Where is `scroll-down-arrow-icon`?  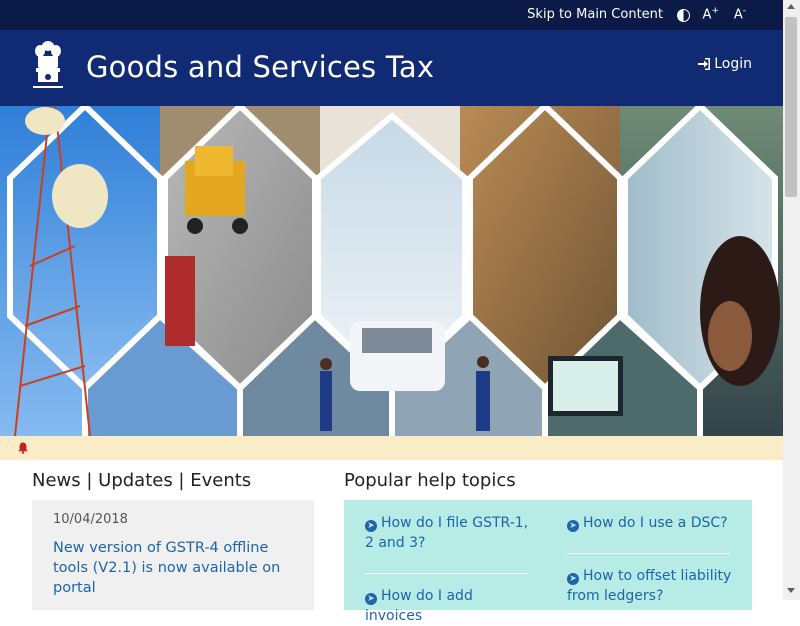
scroll-down-arrow-icon is located at coordinates (791, 590).